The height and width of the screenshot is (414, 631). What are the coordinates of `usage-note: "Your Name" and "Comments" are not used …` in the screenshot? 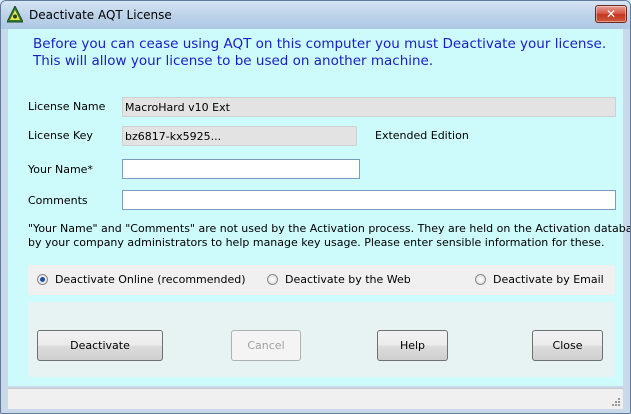 It's located at (329, 236).